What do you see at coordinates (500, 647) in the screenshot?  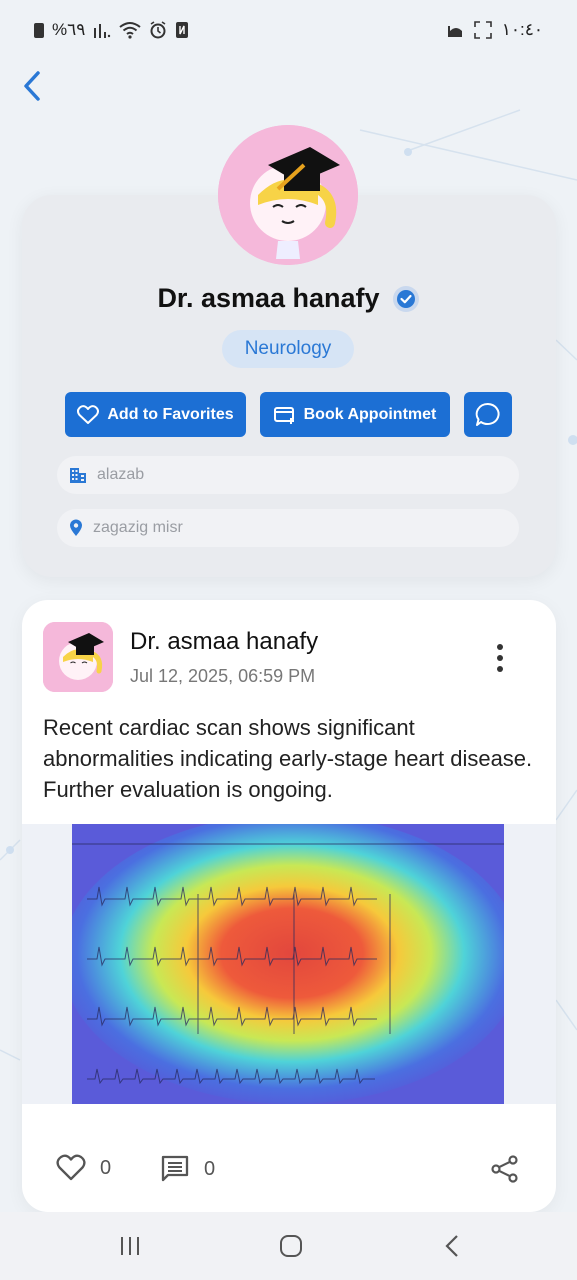 I see `more-vertical-icon` at bounding box center [500, 647].